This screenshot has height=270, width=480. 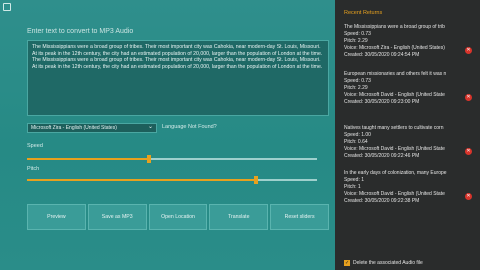 I want to click on delete-audio-checkbox: ✓, so click(x=347, y=263).